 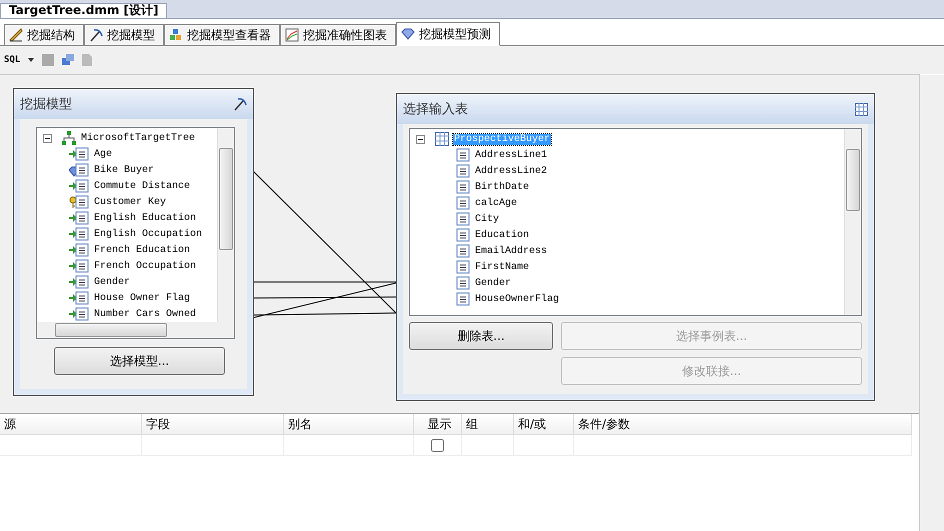 What do you see at coordinates (145, 314) in the screenshot?
I see `tree-item: Number Cars Owned` at bounding box center [145, 314].